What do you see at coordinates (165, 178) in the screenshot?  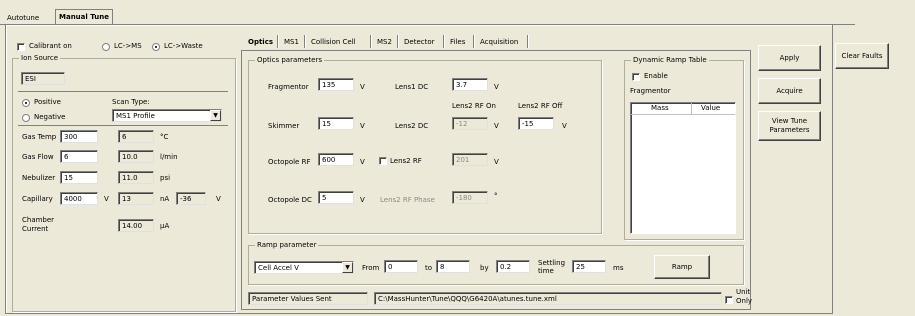 I see `nebulizer-unit: psi` at bounding box center [165, 178].